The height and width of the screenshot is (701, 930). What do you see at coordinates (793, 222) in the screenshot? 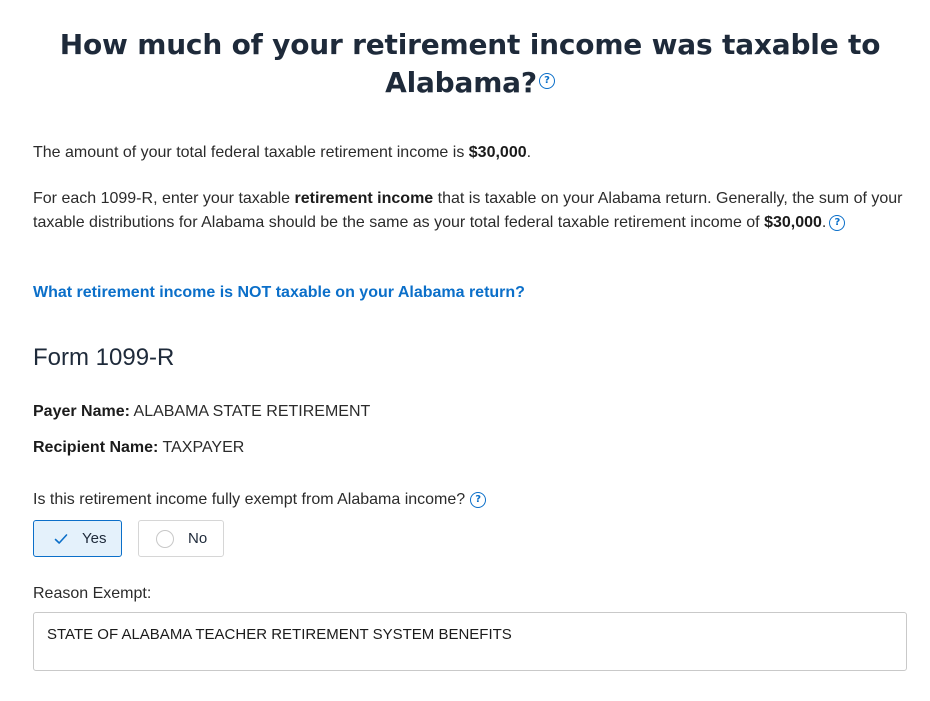
I see `instructions-amount: $30,000` at bounding box center [793, 222].